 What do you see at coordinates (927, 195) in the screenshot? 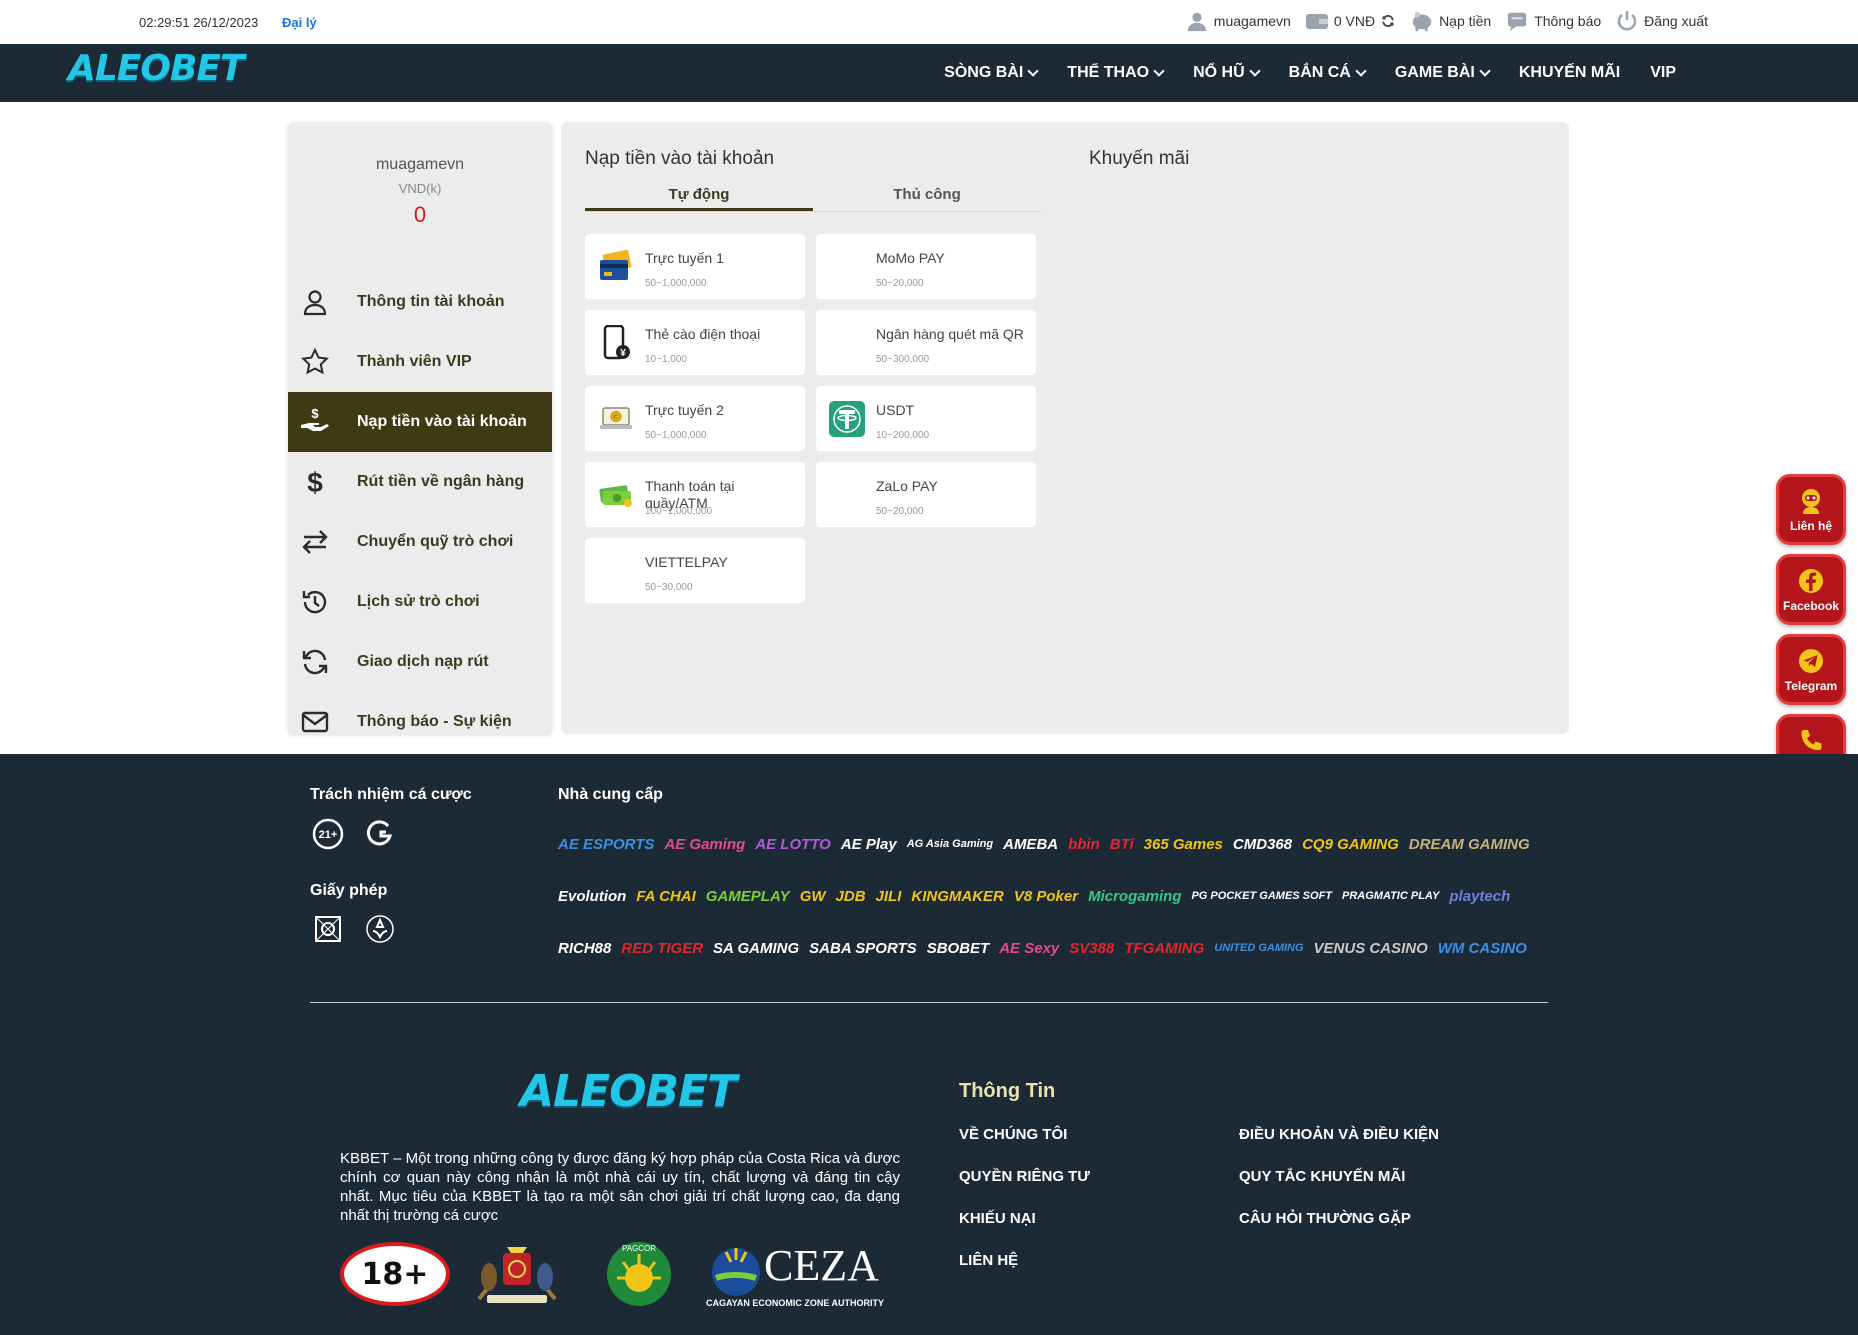
I see `tab-1: Thủ công` at bounding box center [927, 195].